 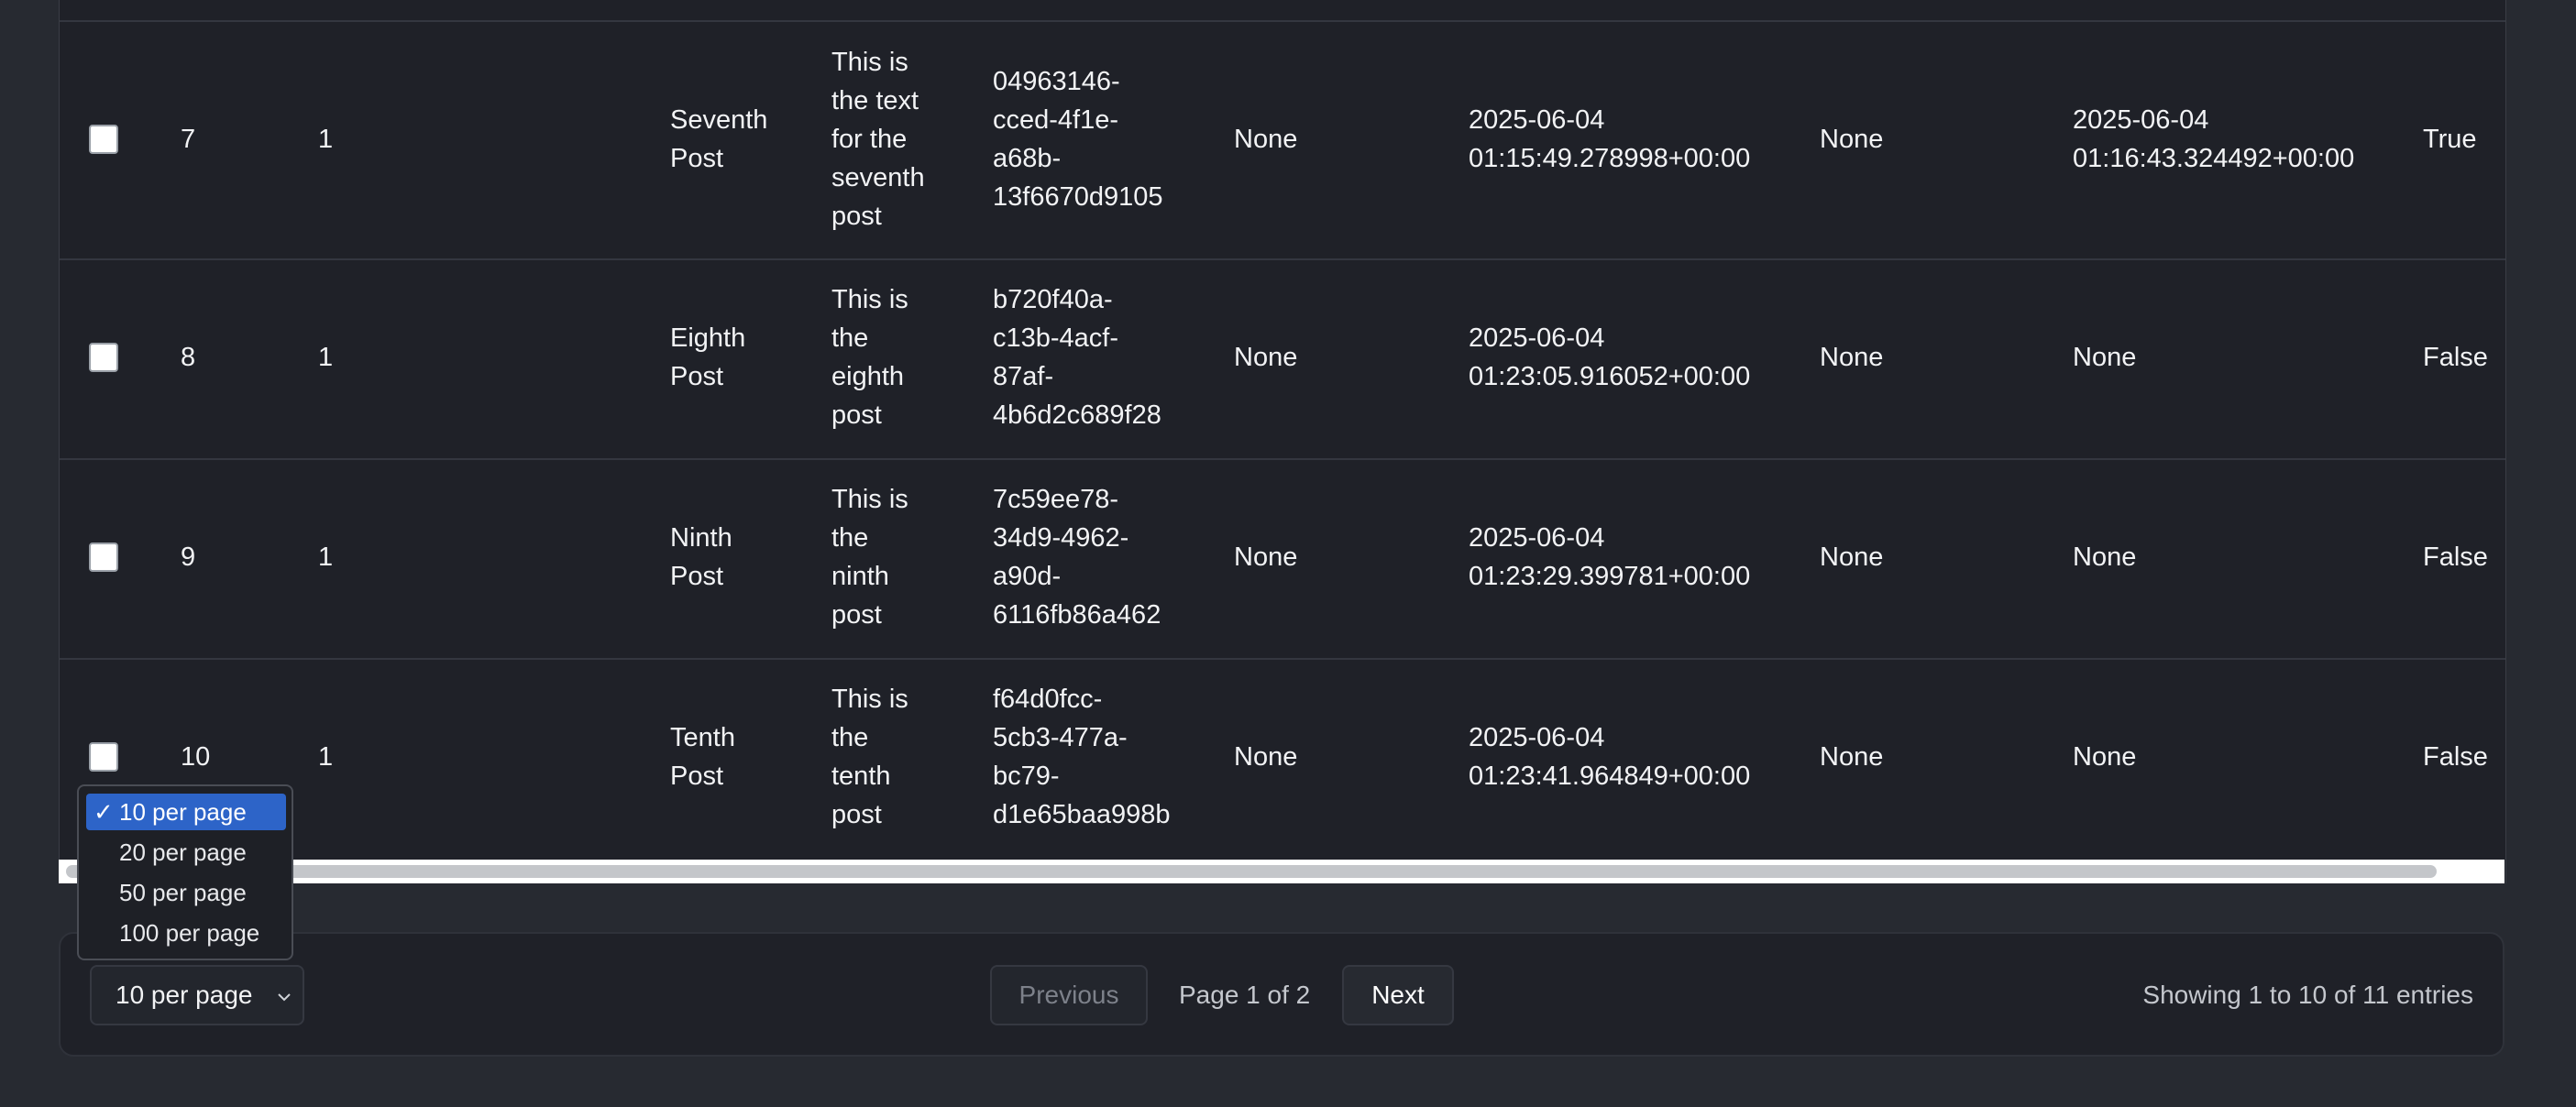 What do you see at coordinates (2308, 995) in the screenshot?
I see `entries-info: Showing 1 to 10 of 11 entries` at bounding box center [2308, 995].